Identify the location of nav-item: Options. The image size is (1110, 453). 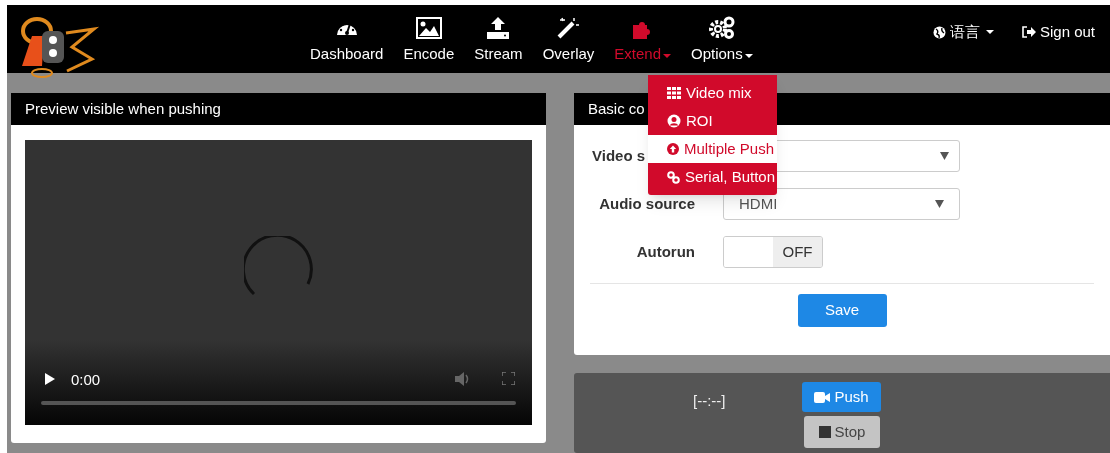
(722, 39).